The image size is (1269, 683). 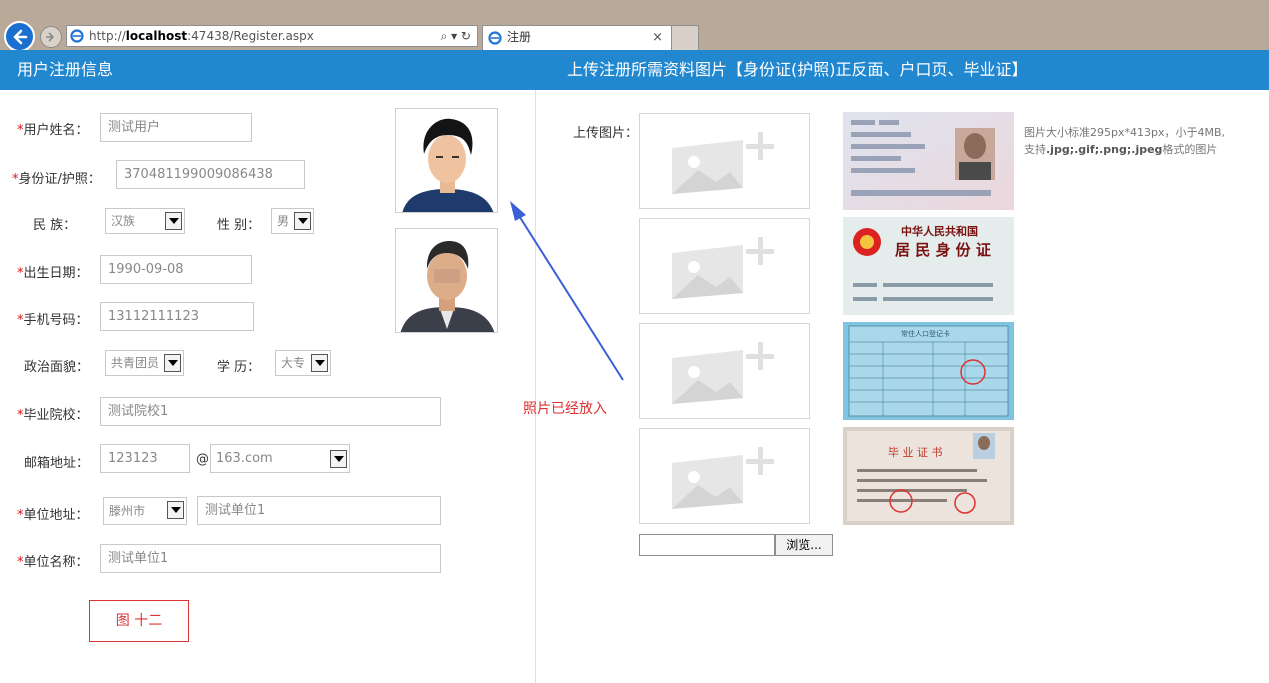 I want to click on figure-twelve-button: 图 十二, so click(x=139, y=621).